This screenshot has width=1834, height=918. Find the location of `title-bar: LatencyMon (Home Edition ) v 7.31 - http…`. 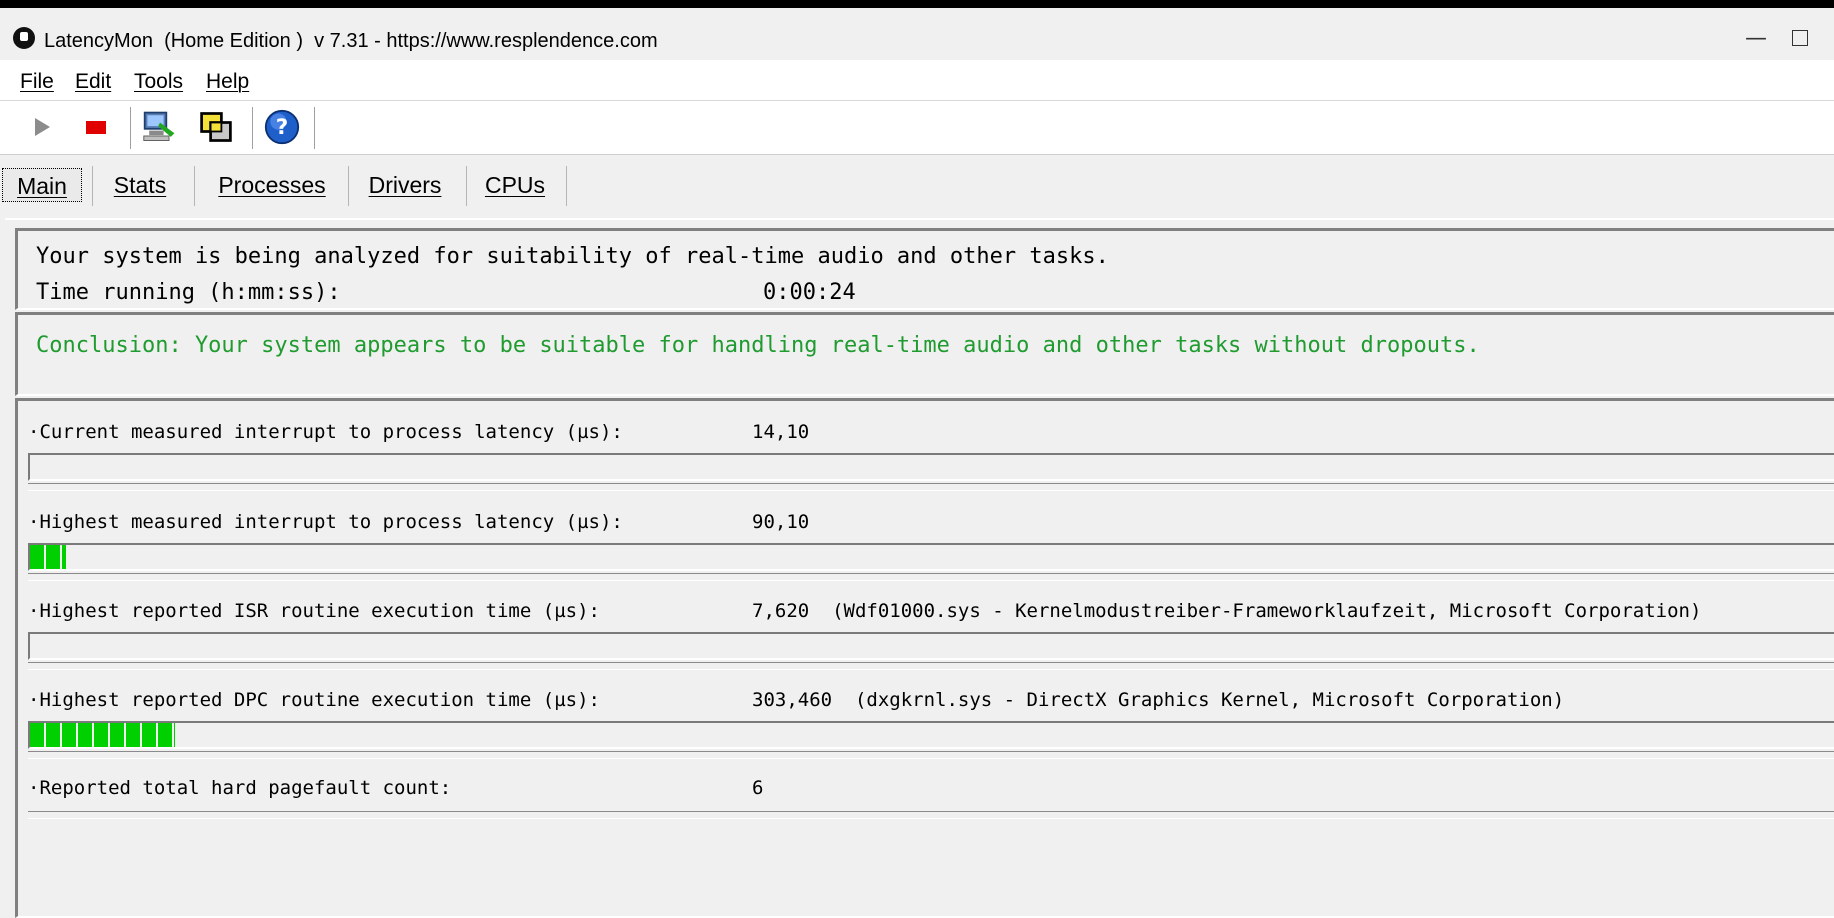

title-bar: LatencyMon (Home Edition ) v 7.31 - http… is located at coordinates (917, 34).